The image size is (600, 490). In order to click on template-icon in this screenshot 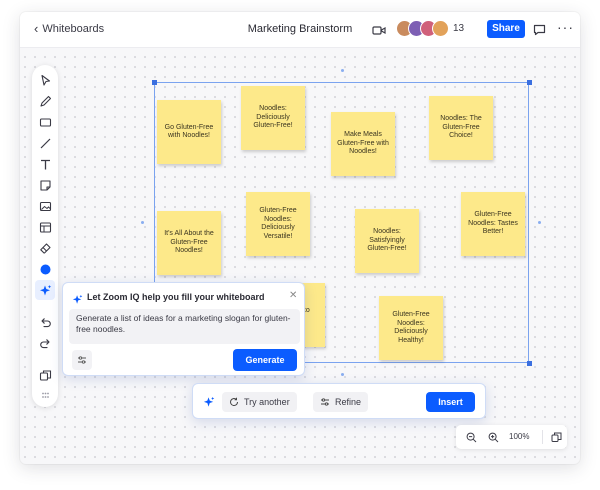, I will do `click(45, 227)`.